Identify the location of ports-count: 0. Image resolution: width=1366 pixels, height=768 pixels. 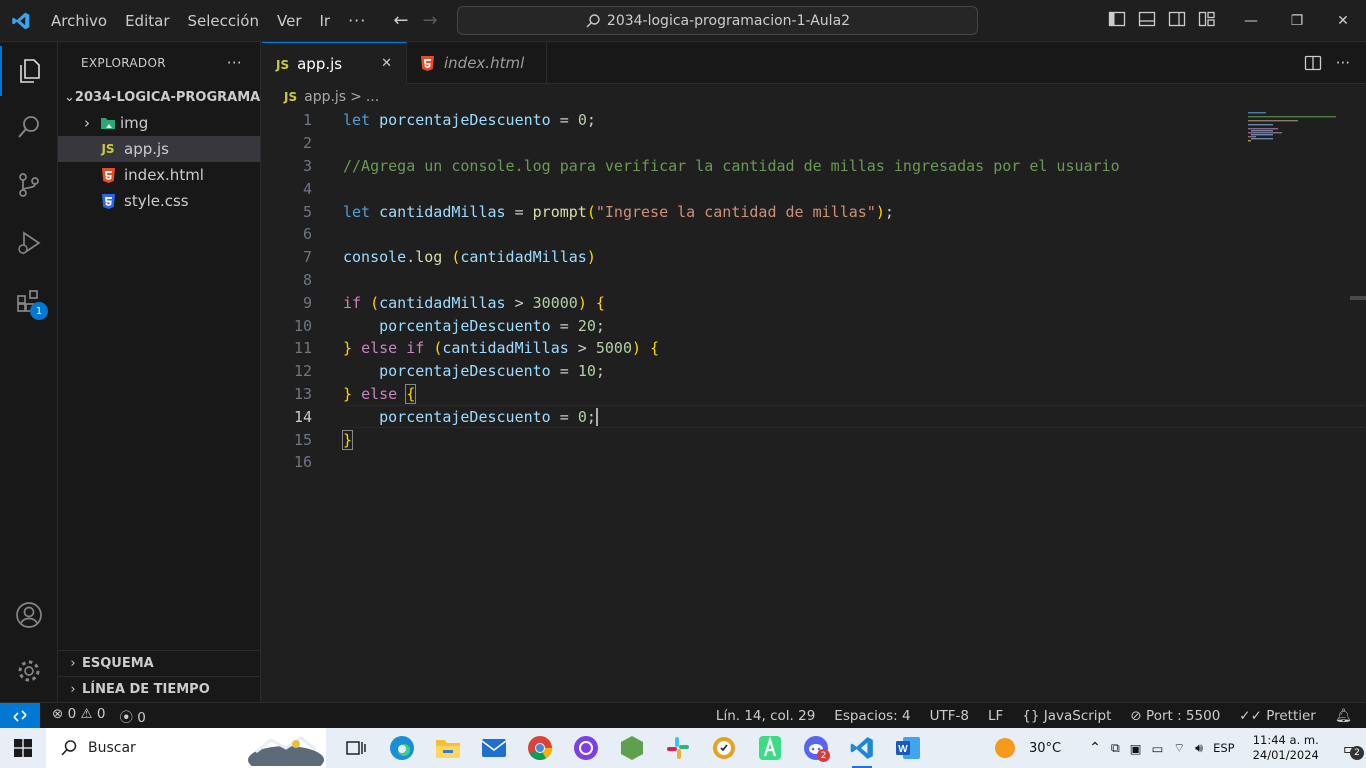
(141, 717).